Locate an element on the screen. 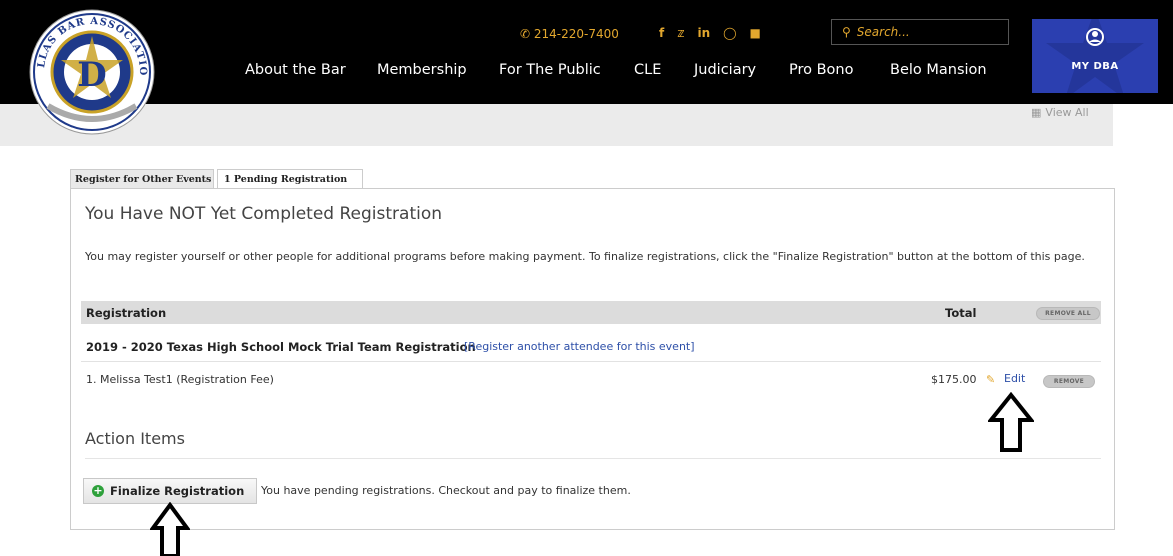 The height and width of the screenshot is (556, 1173). tab-register-other-events: Register for Other Events is located at coordinates (142, 178).